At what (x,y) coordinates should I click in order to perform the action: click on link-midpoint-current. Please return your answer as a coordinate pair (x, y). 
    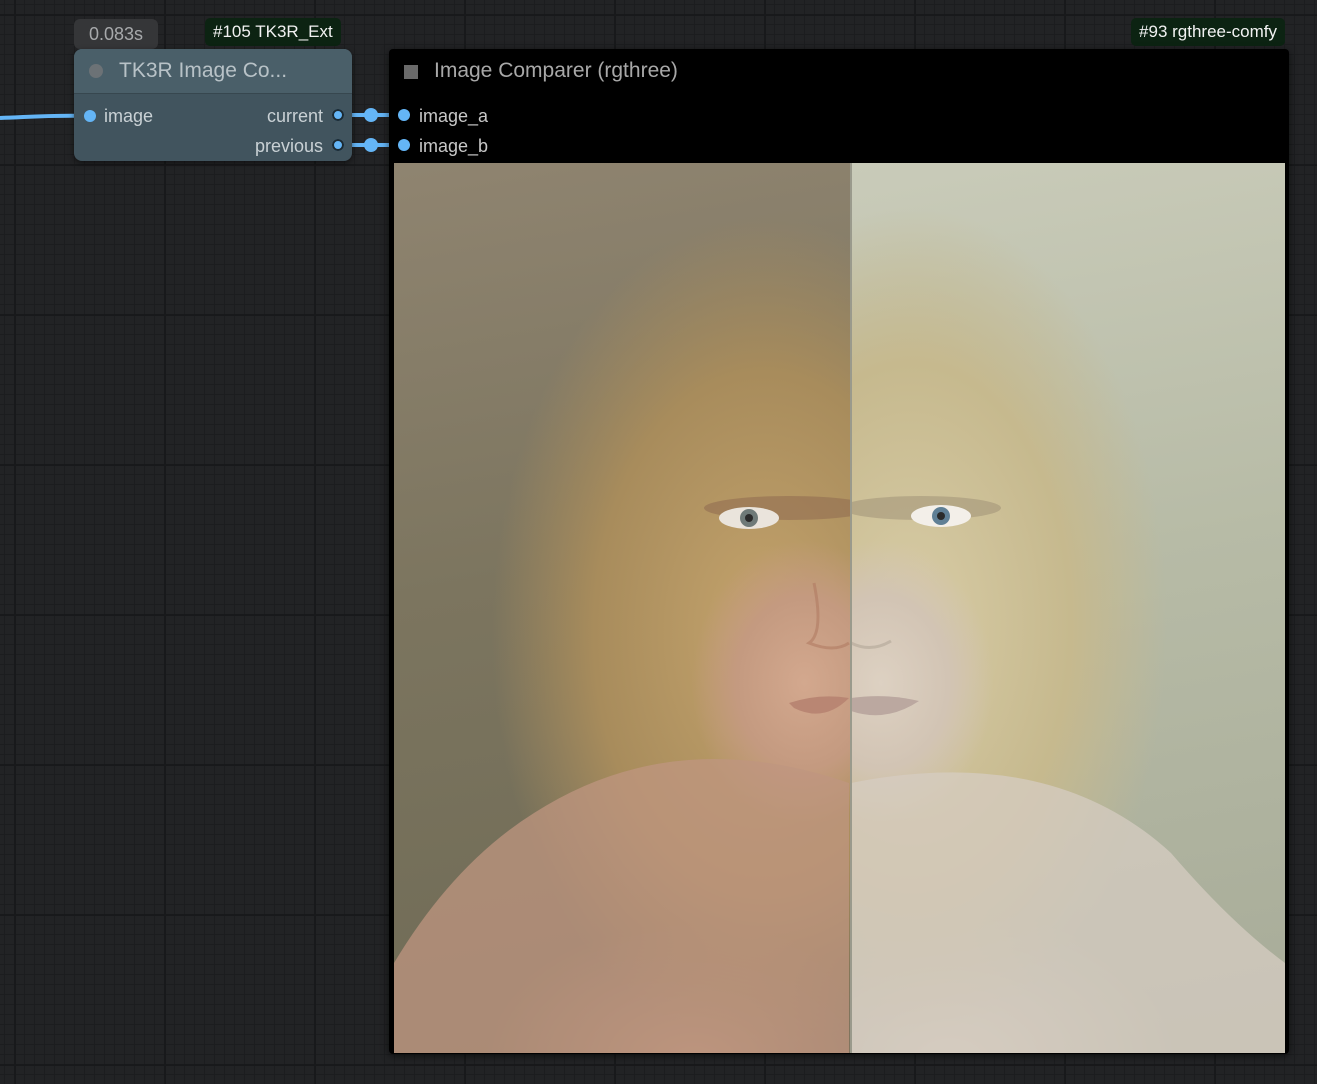
    Looking at the image, I should click on (371, 115).